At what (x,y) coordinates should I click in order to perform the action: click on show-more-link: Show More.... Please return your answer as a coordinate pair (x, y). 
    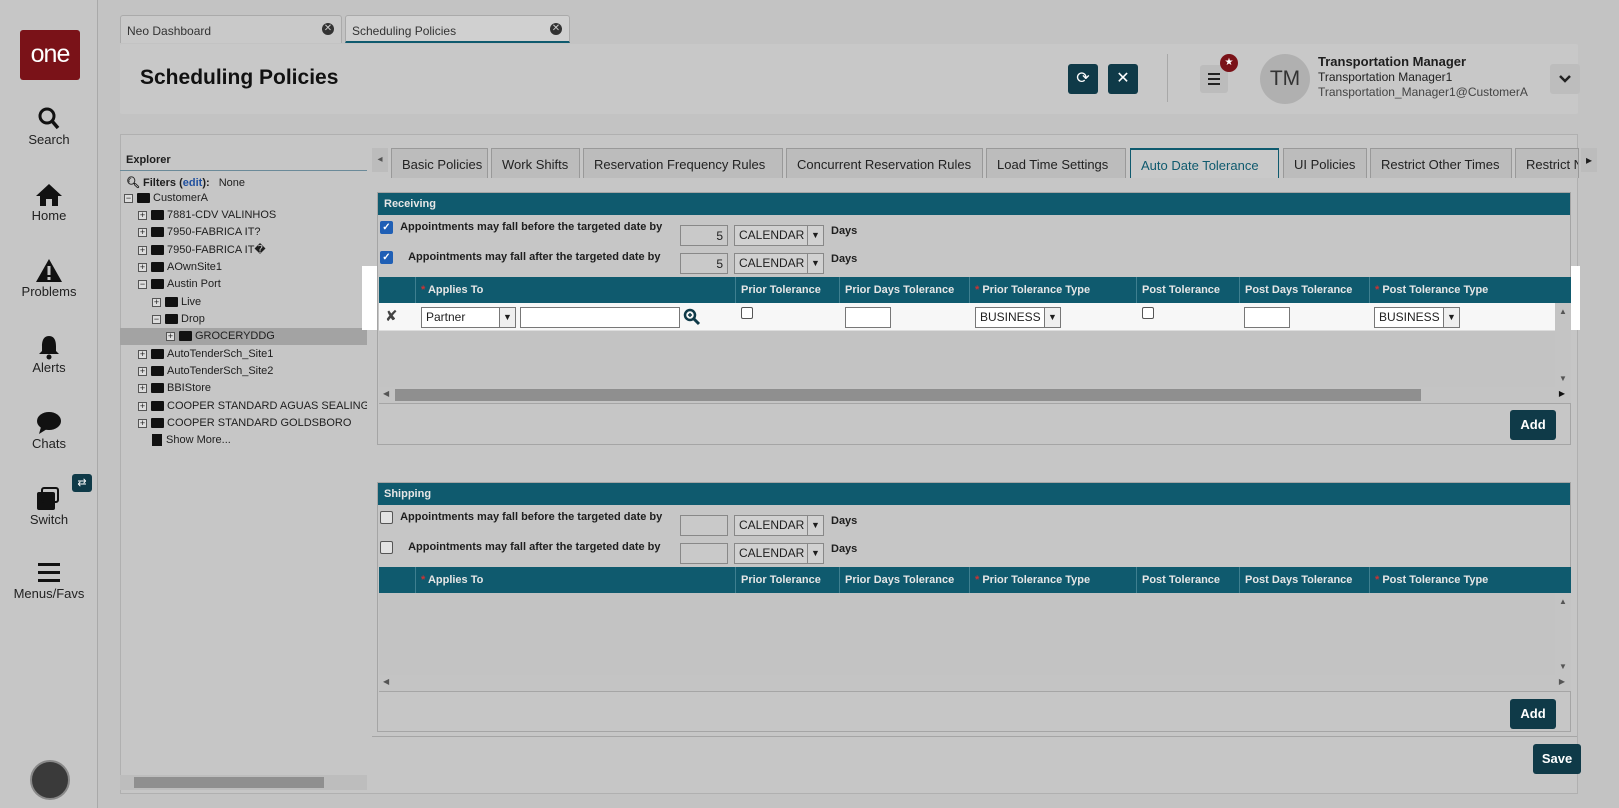
    Looking at the image, I should click on (191, 440).